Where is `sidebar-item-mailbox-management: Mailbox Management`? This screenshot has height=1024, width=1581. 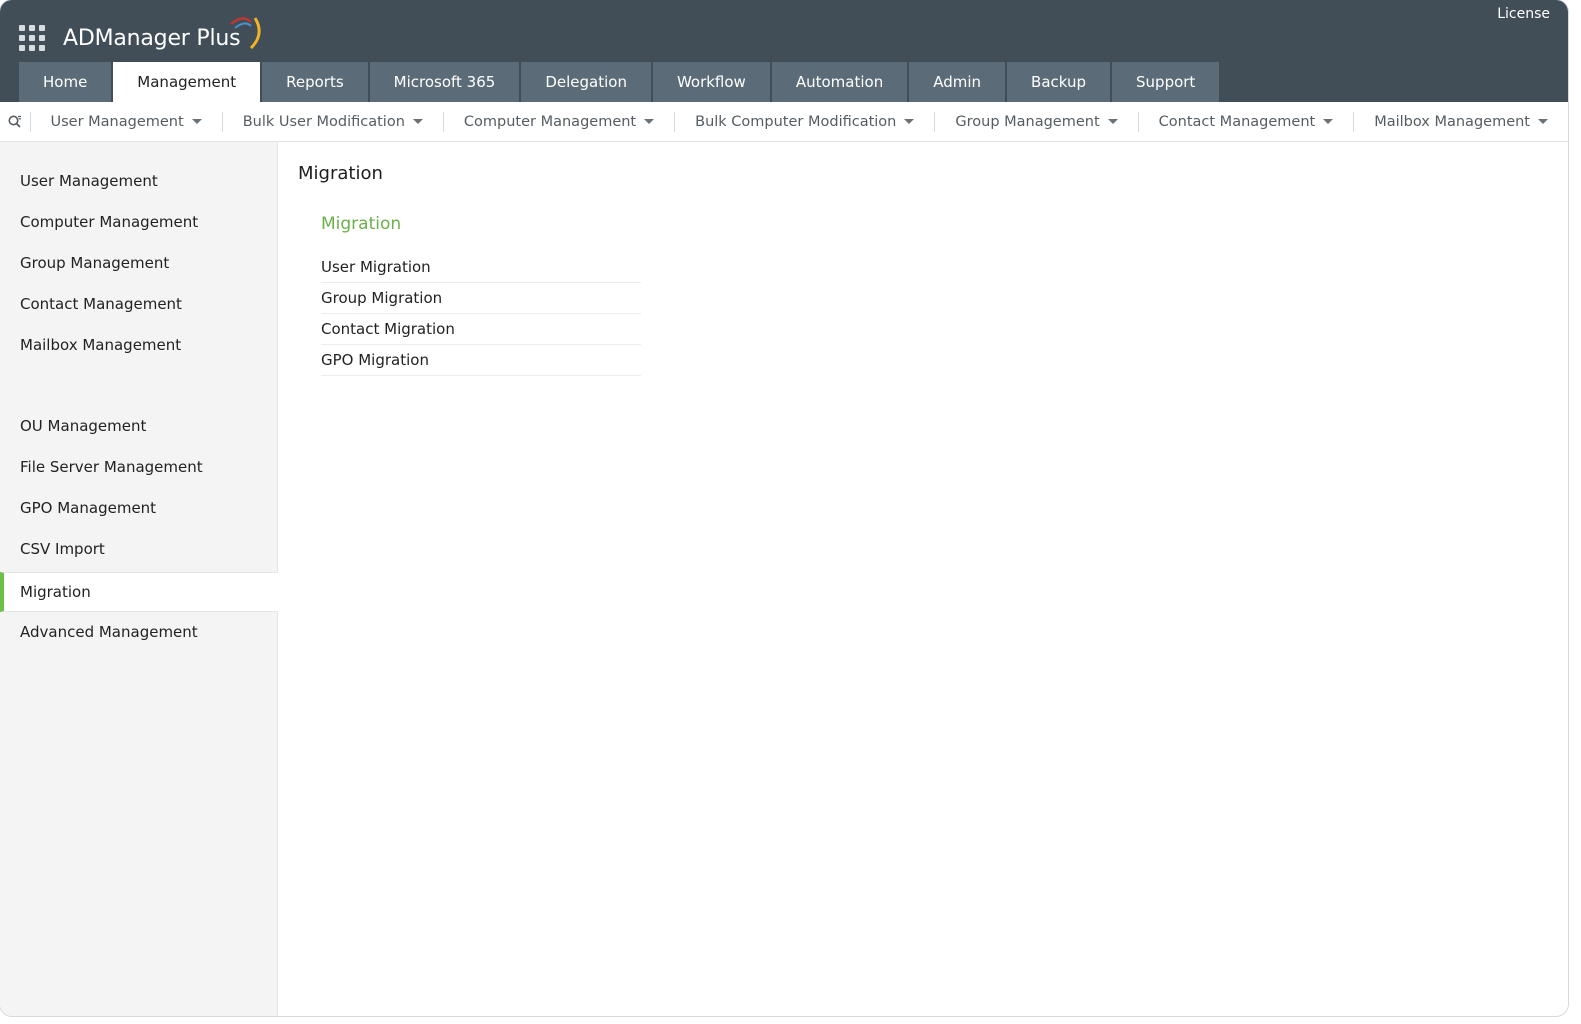 sidebar-item-mailbox-management: Mailbox Management is located at coordinates (138, 345).